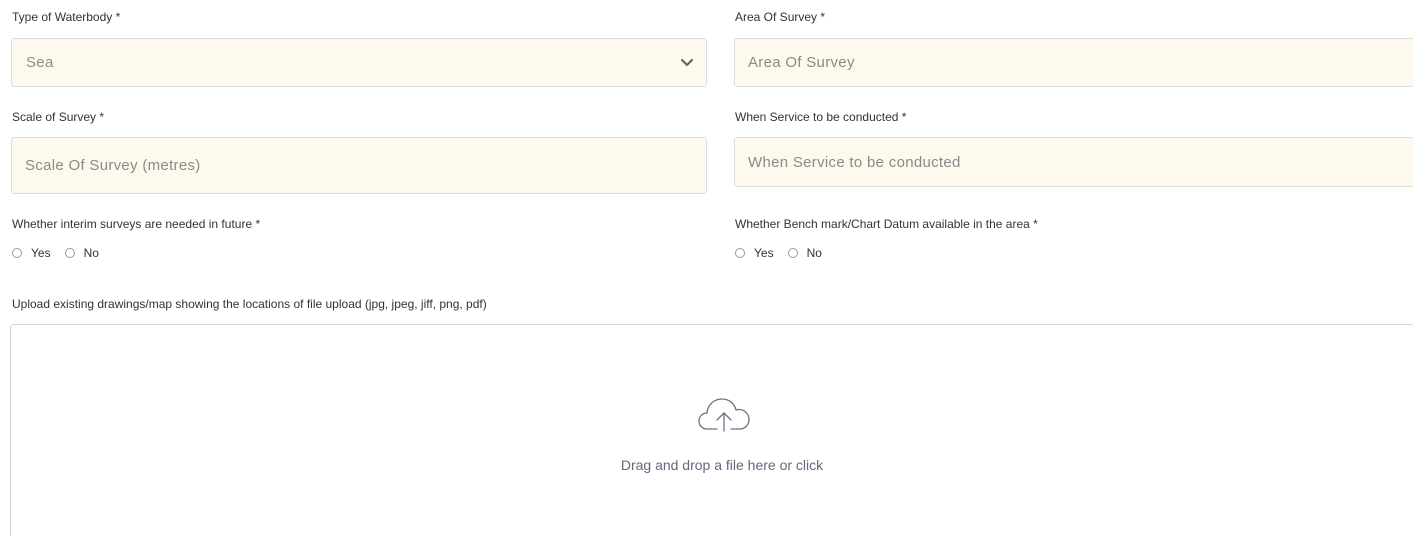 The height and width of the screenshot is (536, 1413). What do you see at coordinates (724, 415) in the screenshot?
I see `cloud-upload-icon` at bounding box center [724, 415].